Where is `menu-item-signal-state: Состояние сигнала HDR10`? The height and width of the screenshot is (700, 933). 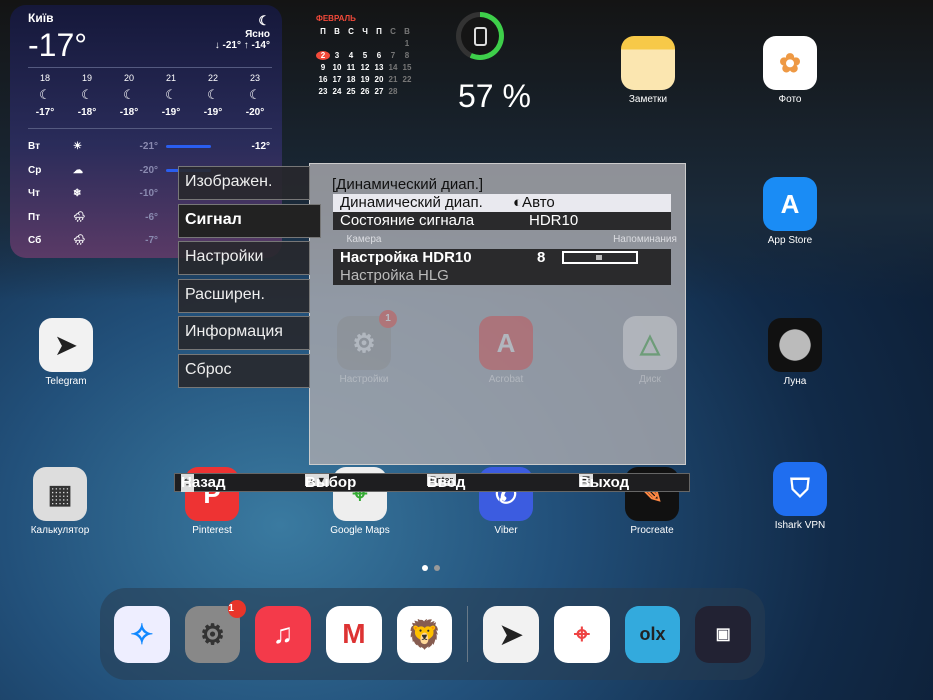 menu-item-signal-state: Состояние сигнала HDR10 is located at coordinates (502, 221).